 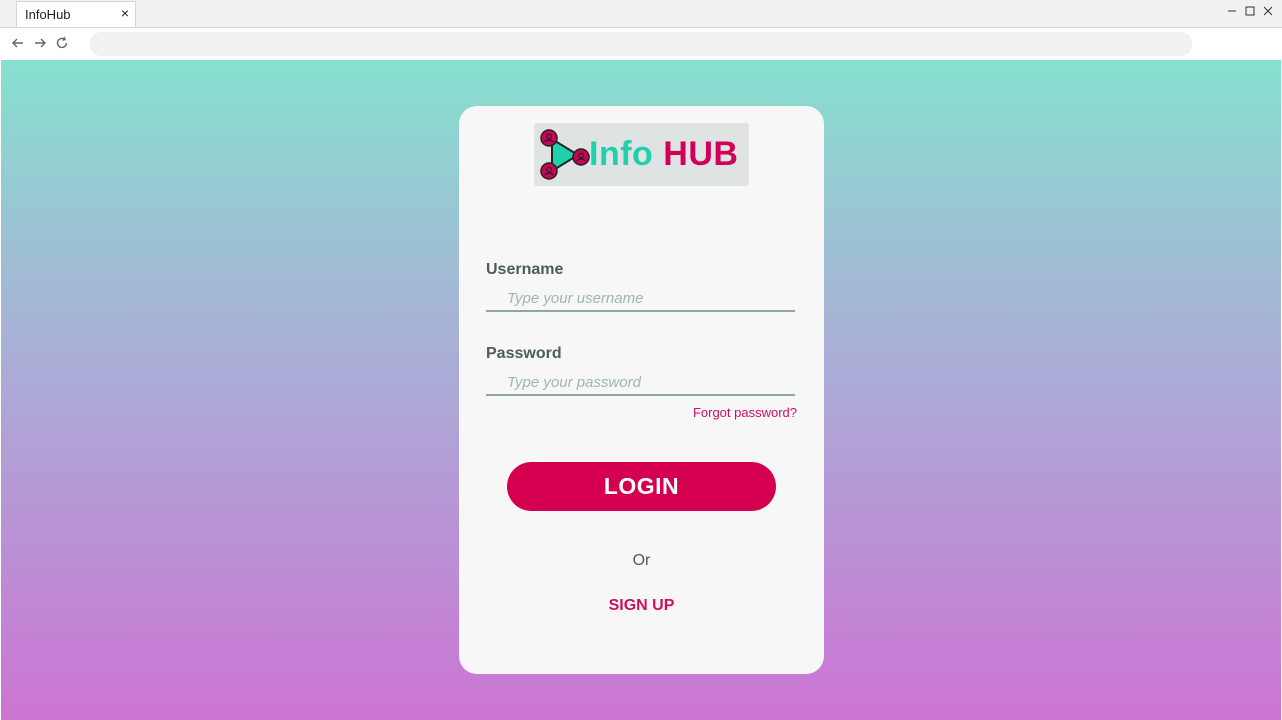 What do you see at coordinates (525, 269) in the screenshot?
I see `username-label: Username` at bounding box center [525, 269].